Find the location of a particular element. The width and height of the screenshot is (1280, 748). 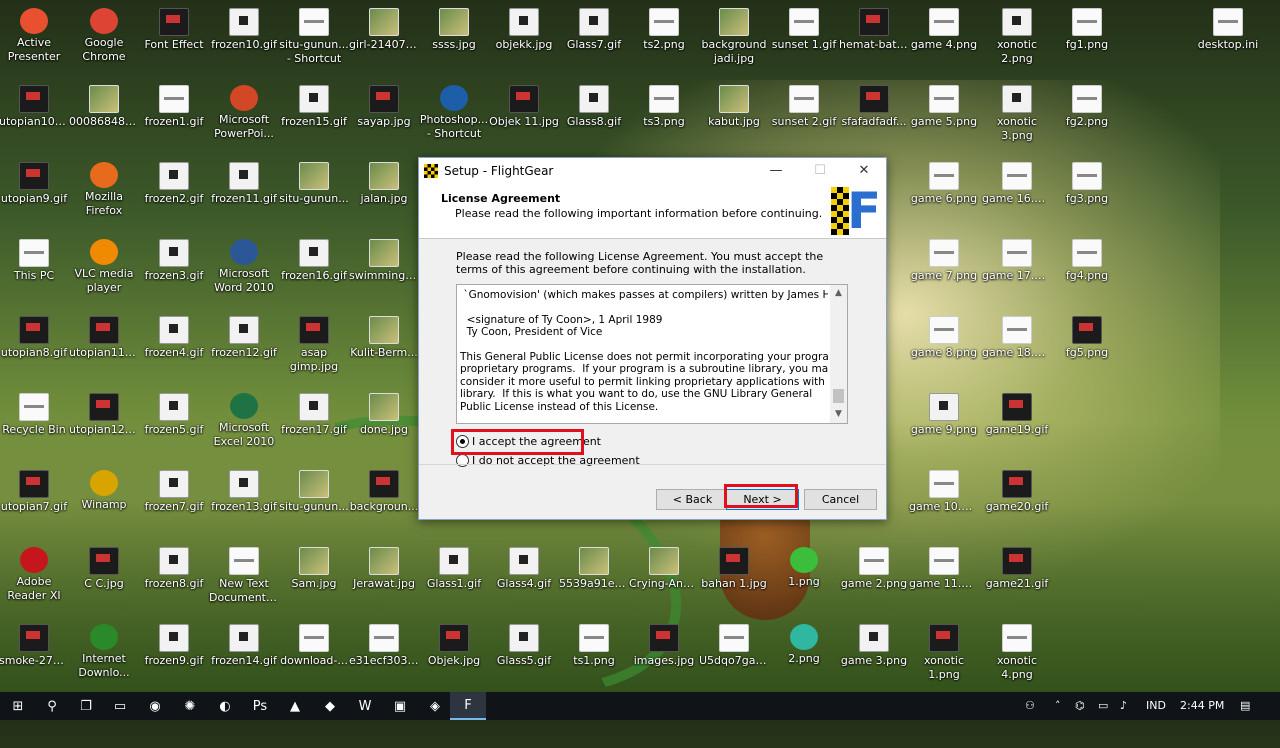

decline-radio-dot is located at coordinates (462, 460).